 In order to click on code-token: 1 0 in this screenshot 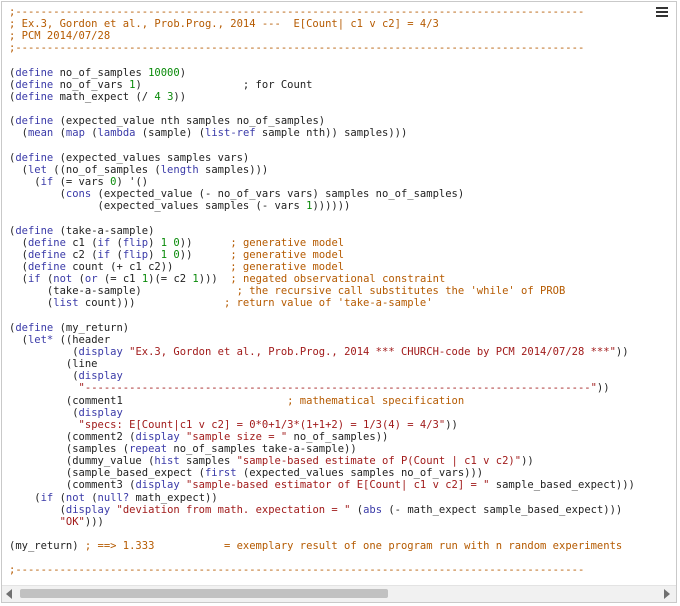, I will do `click(170, 254)`.